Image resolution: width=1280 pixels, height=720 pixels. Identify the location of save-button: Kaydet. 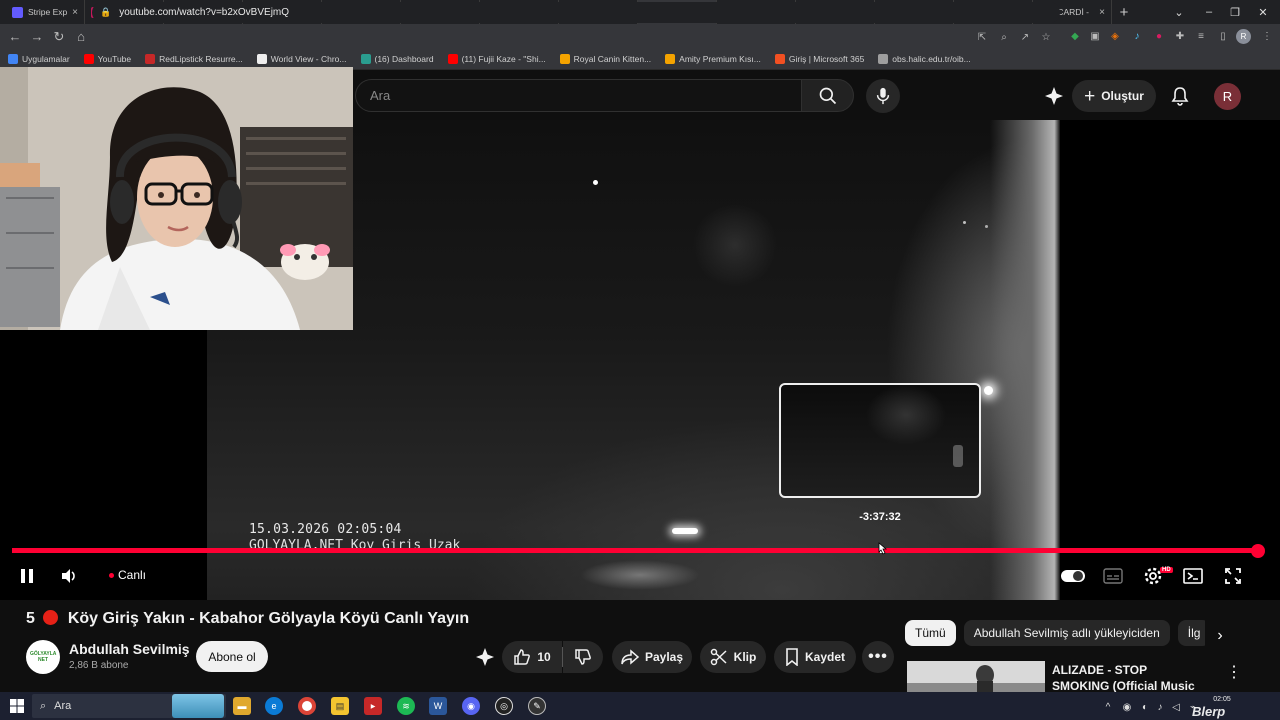
(815, 657).